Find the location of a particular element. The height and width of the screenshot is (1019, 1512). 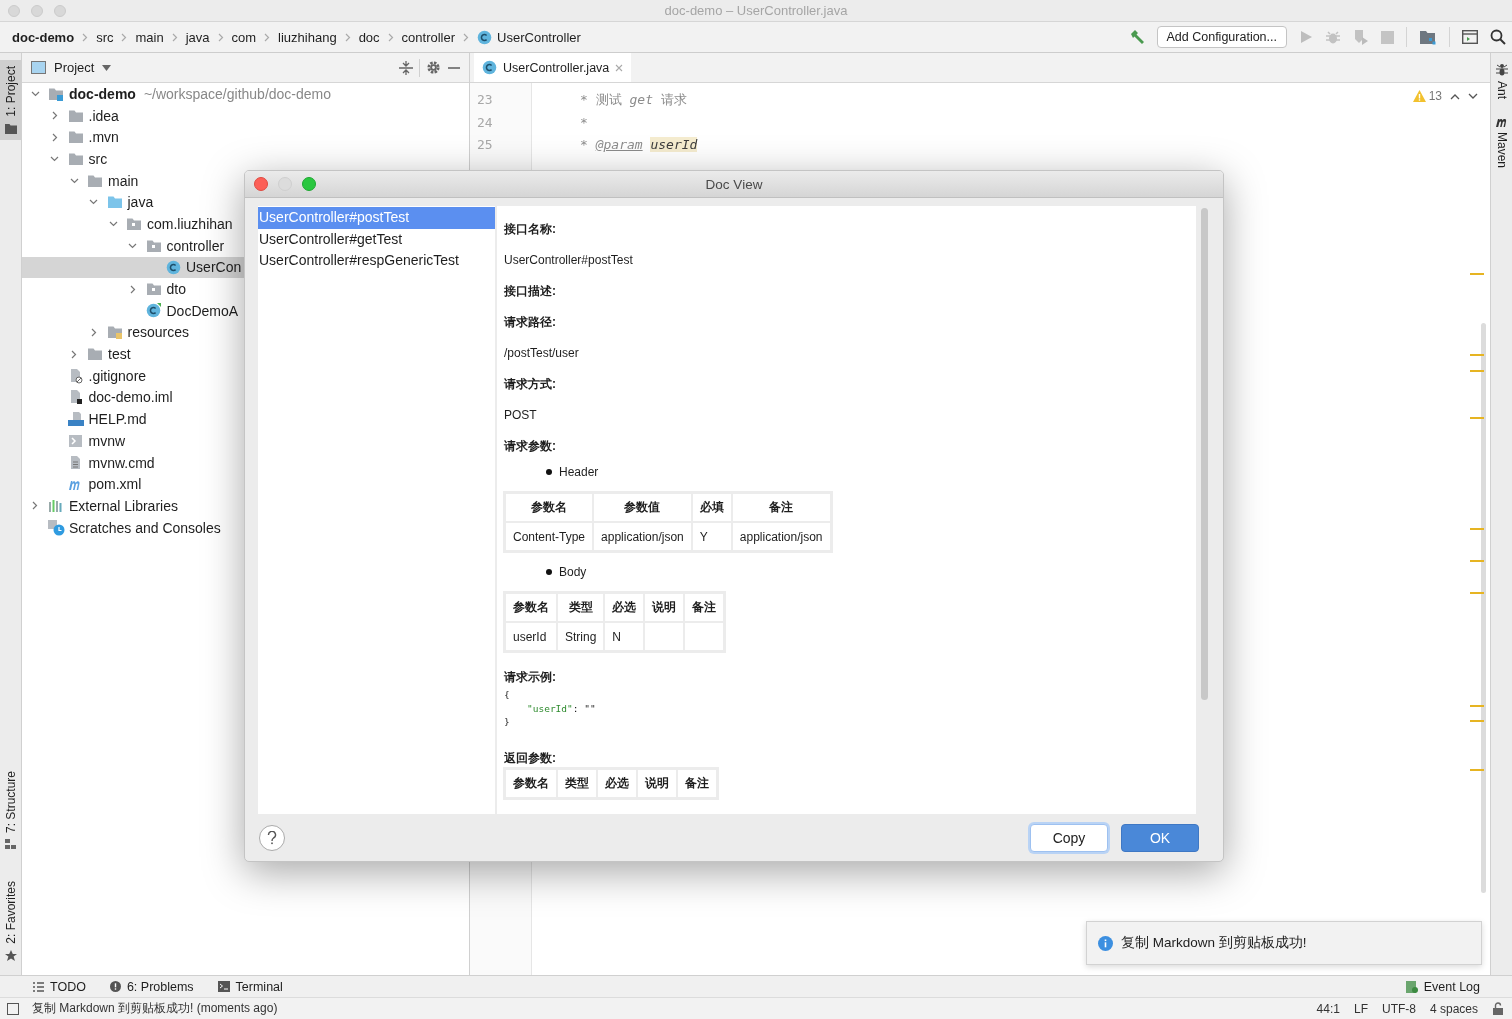

code-line: { is located at coordinates (507, 695).